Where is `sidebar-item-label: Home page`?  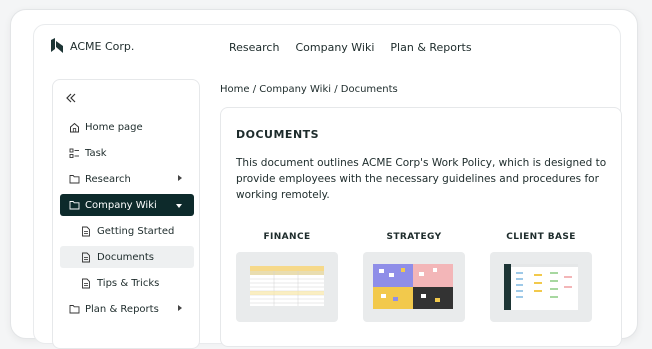 sidebar-item-label: Home page is located at coordinates (114, 127).